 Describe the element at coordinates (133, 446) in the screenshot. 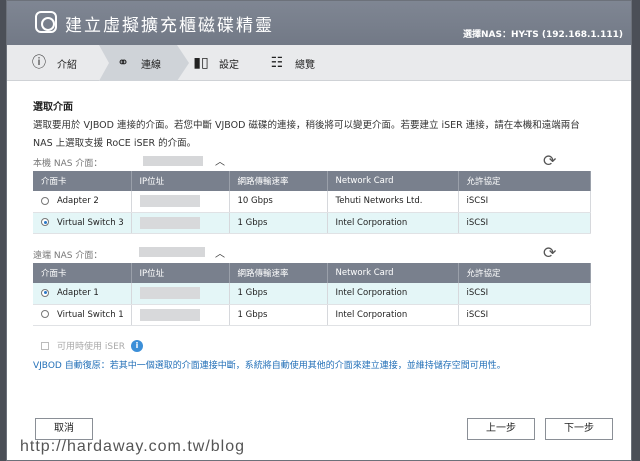

I see `watermark-text: http://hardaway.com.tw/blog` at that location.